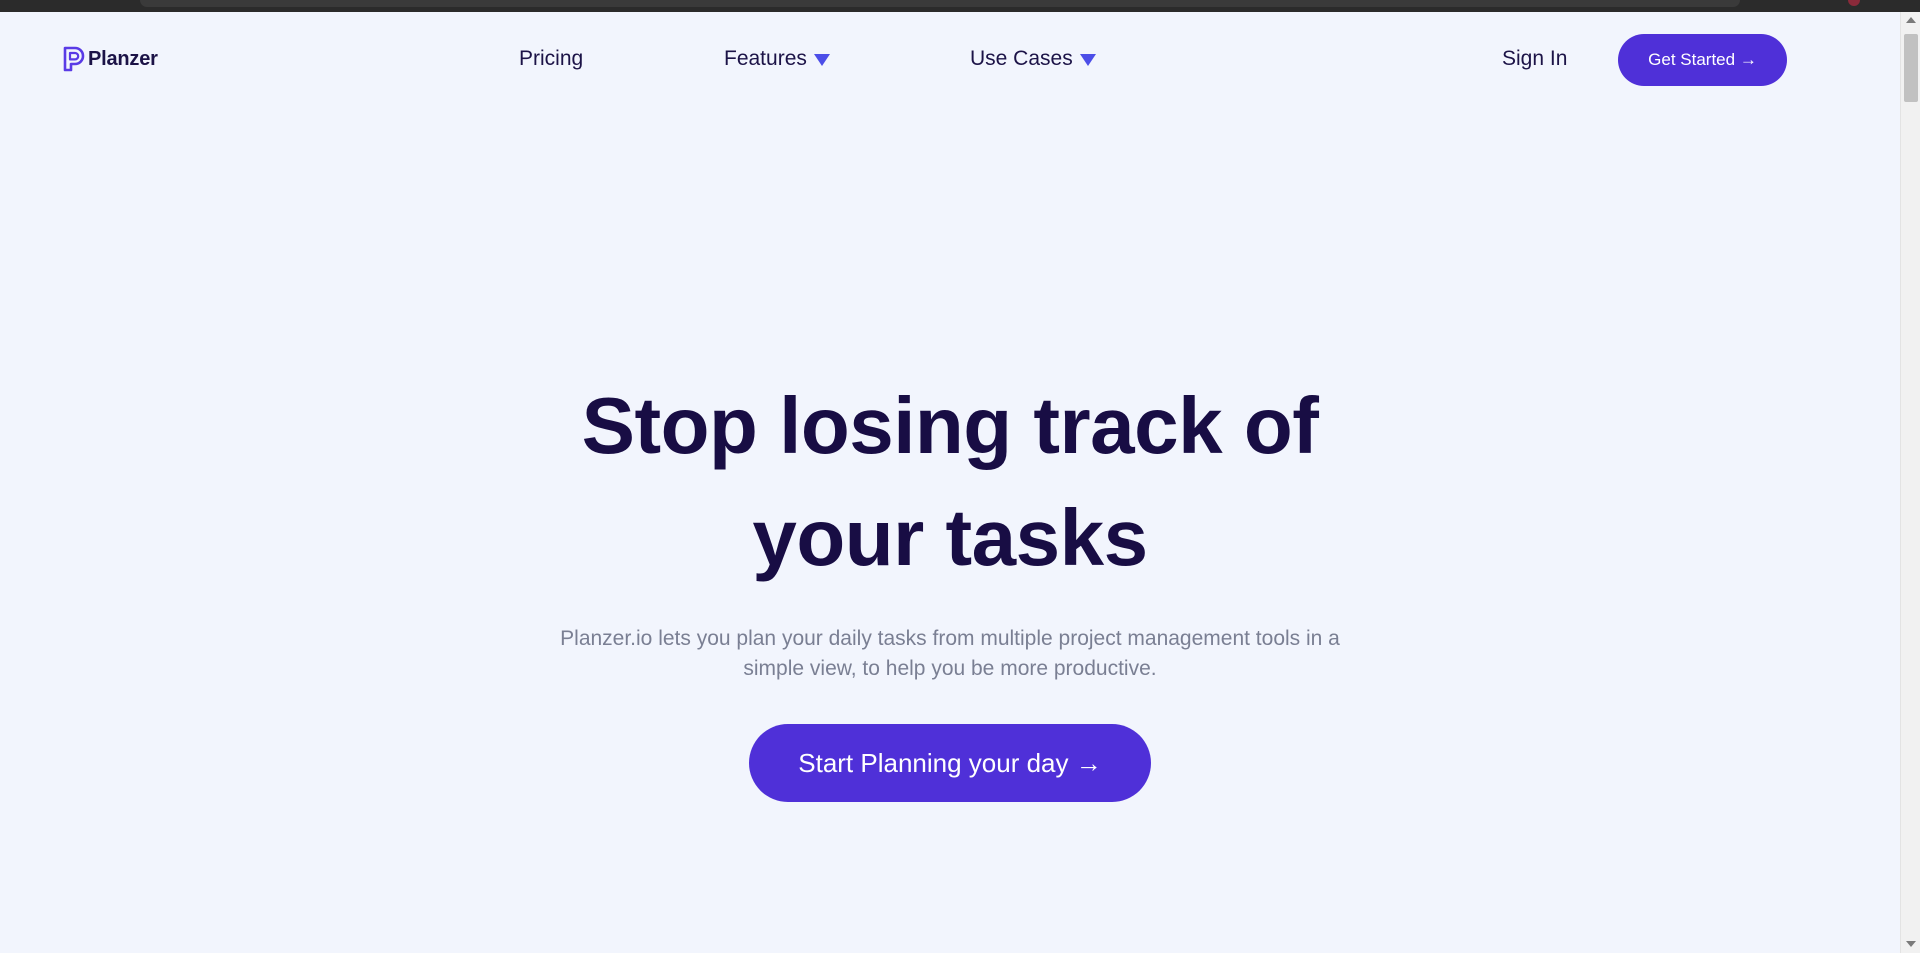 This screenshot has width=1920, height=953. What do you see at coordinates (74, 59) in the screenshot?
I see `planzer-logo-icon` at bounding box center [74, 59].